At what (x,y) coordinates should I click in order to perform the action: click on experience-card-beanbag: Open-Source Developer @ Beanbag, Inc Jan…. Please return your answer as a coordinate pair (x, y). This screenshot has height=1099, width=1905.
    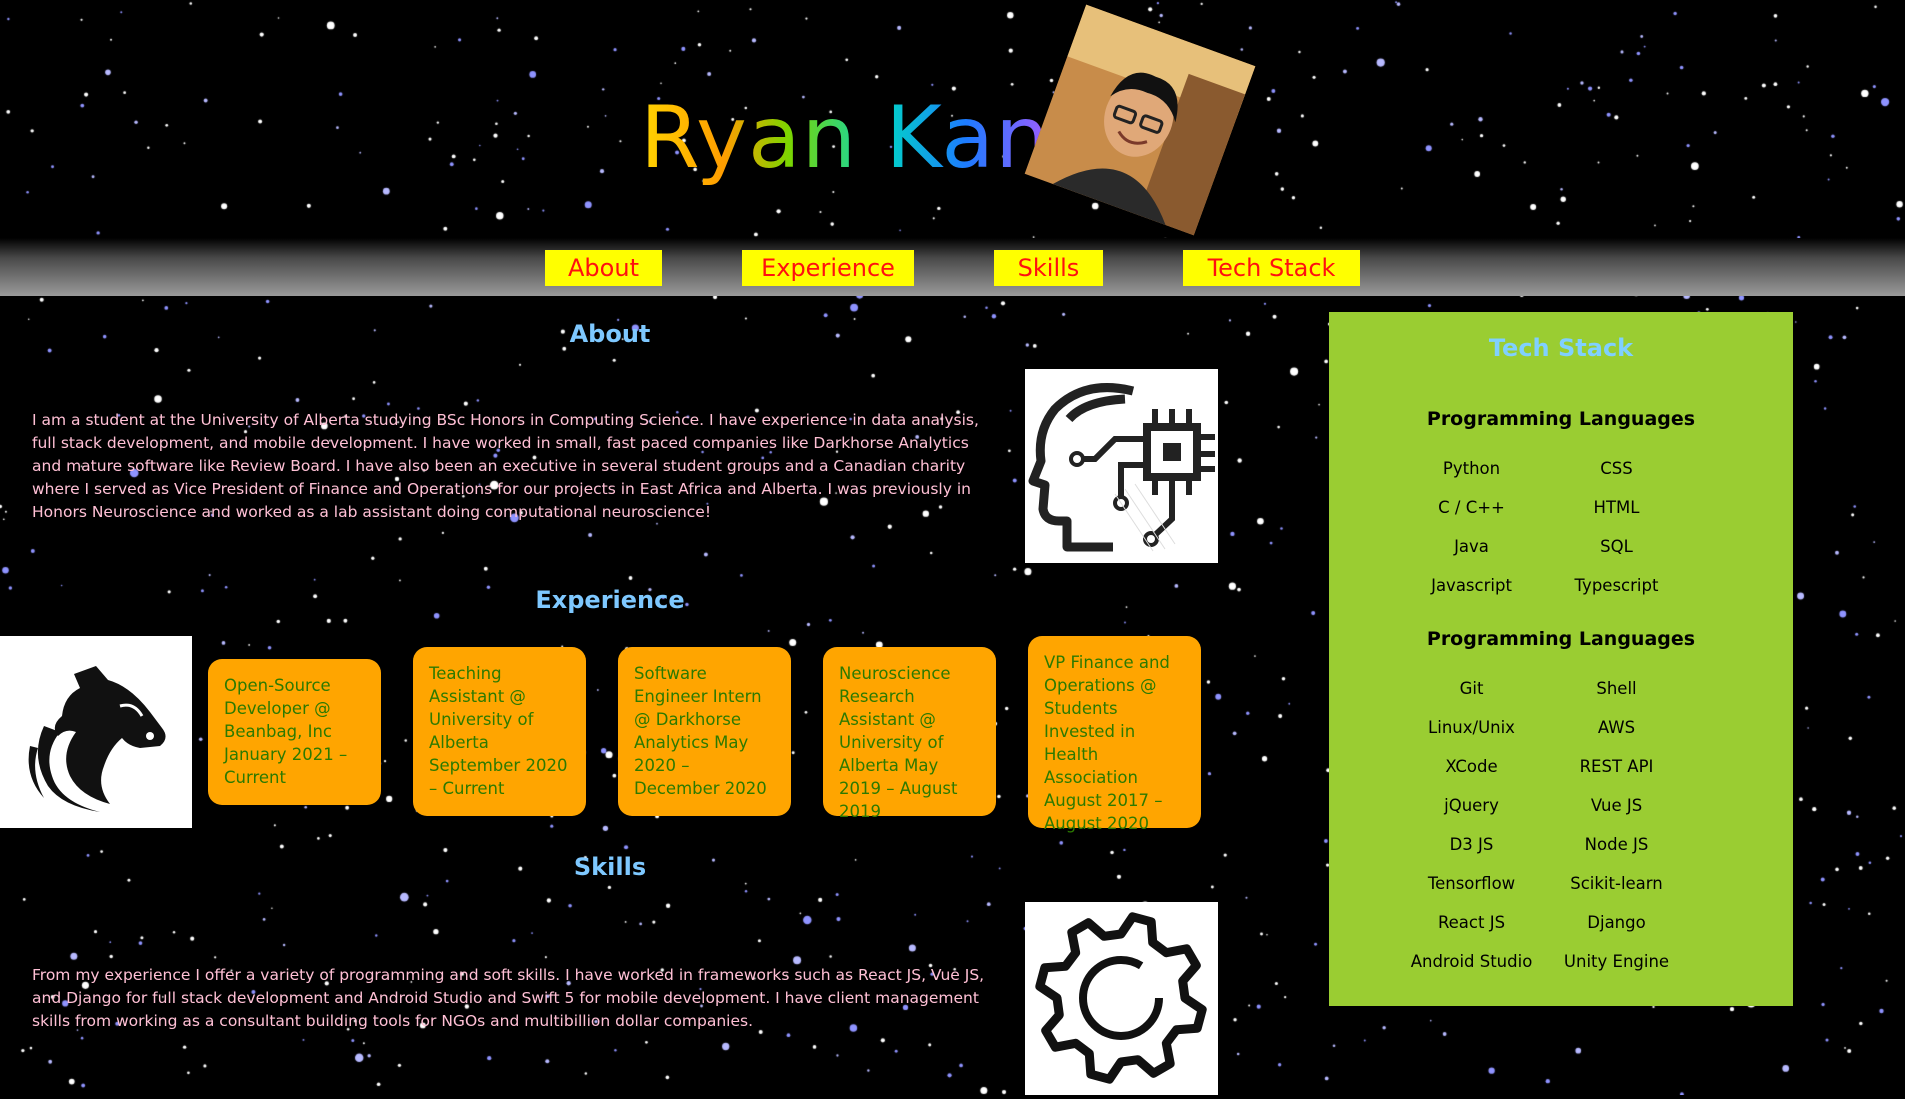
    Looking at the image, I should click on (294, 732).